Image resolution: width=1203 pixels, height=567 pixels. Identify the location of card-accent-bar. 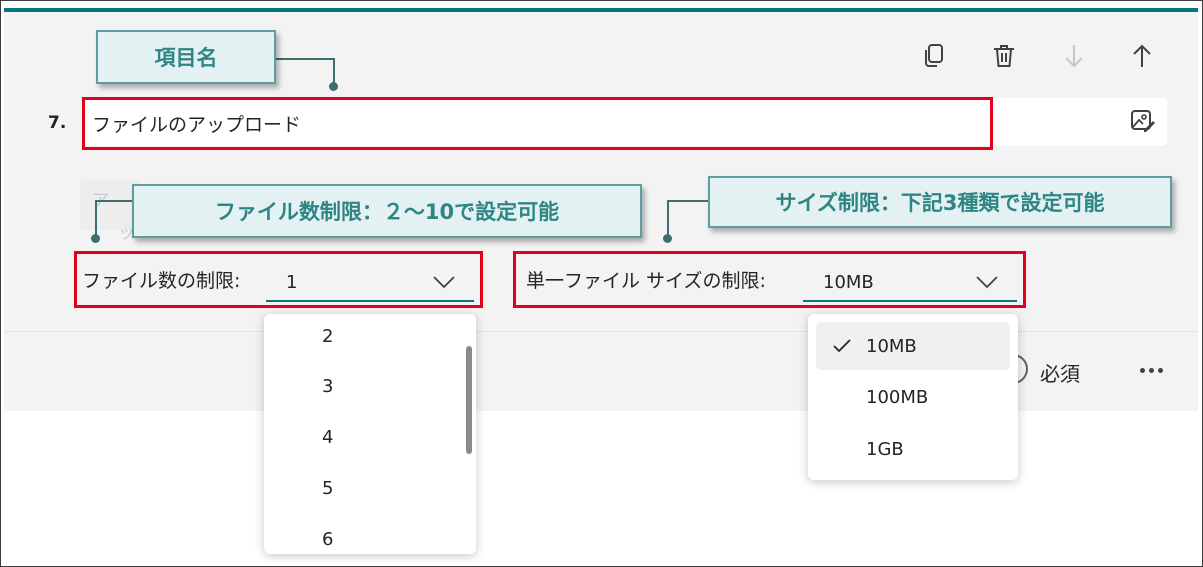
(601, 10).